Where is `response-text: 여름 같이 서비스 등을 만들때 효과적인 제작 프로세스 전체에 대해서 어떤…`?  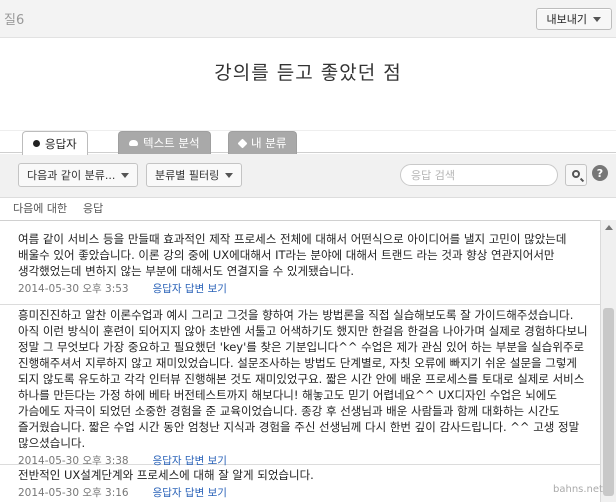
response-text: 여름 같이 서비스 등을 만들때 효과적인 제작 프로세스 전체에 대해서 어떤… is located at coordinates (292, 255).